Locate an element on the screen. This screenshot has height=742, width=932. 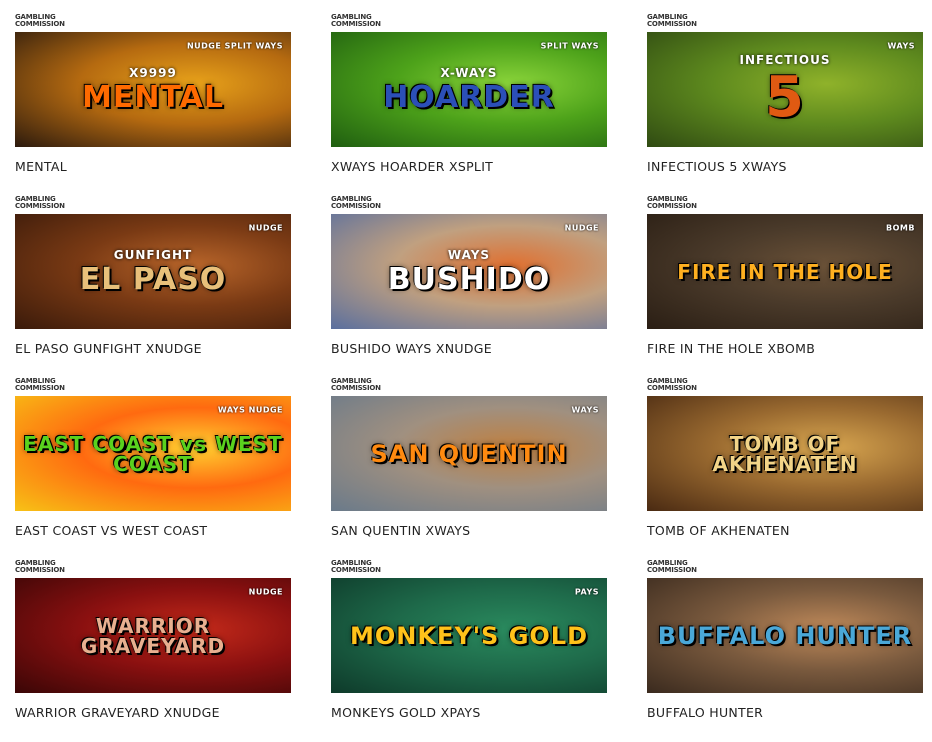
artwork-logo: X-WAYS HOARDER is located at coordinates (469, 90).